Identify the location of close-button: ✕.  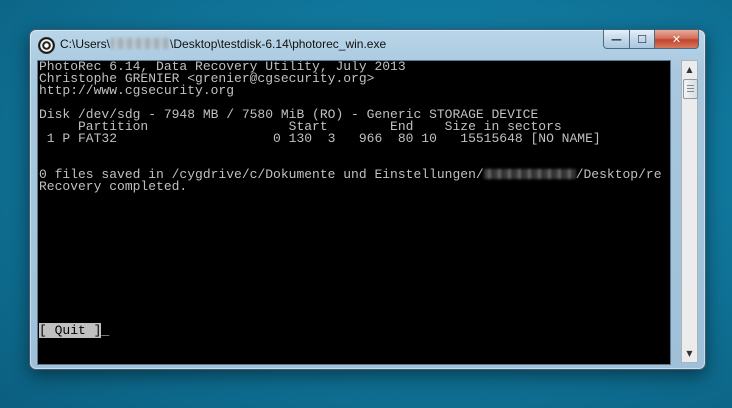
(677, 39).